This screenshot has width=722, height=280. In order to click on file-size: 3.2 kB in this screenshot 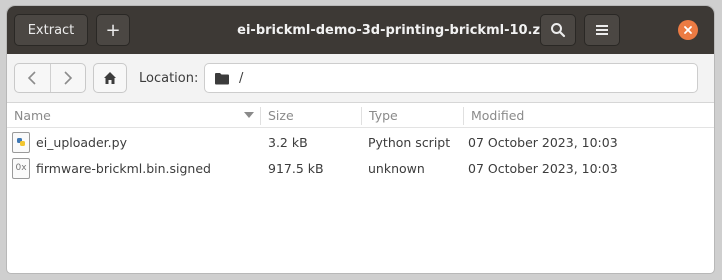, I will do `click(288, 142)`.